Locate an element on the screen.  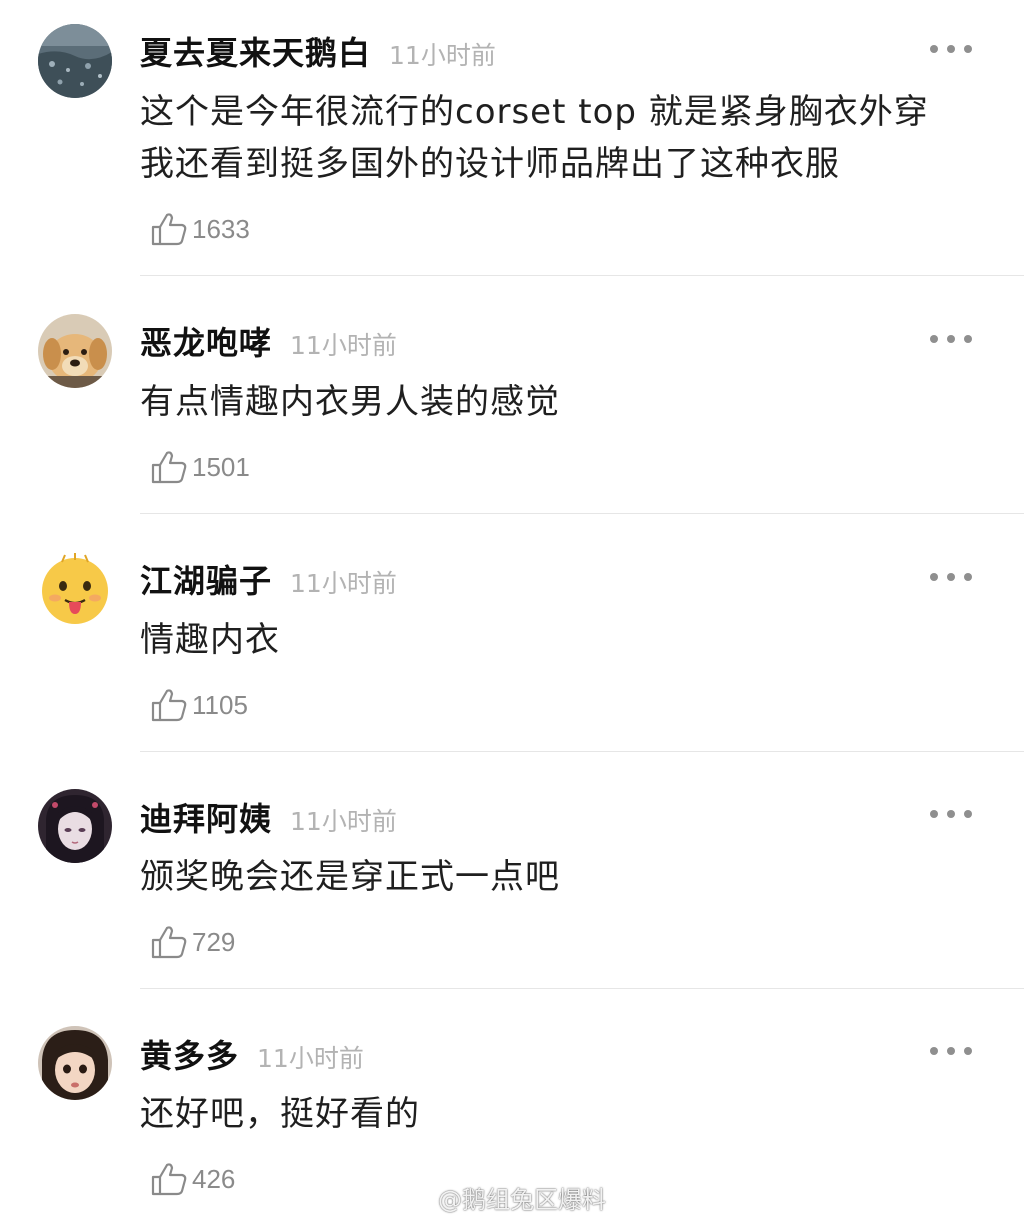
comment-header: 恶龙咆哮 11小时前 is located at coordinates (268, 341).